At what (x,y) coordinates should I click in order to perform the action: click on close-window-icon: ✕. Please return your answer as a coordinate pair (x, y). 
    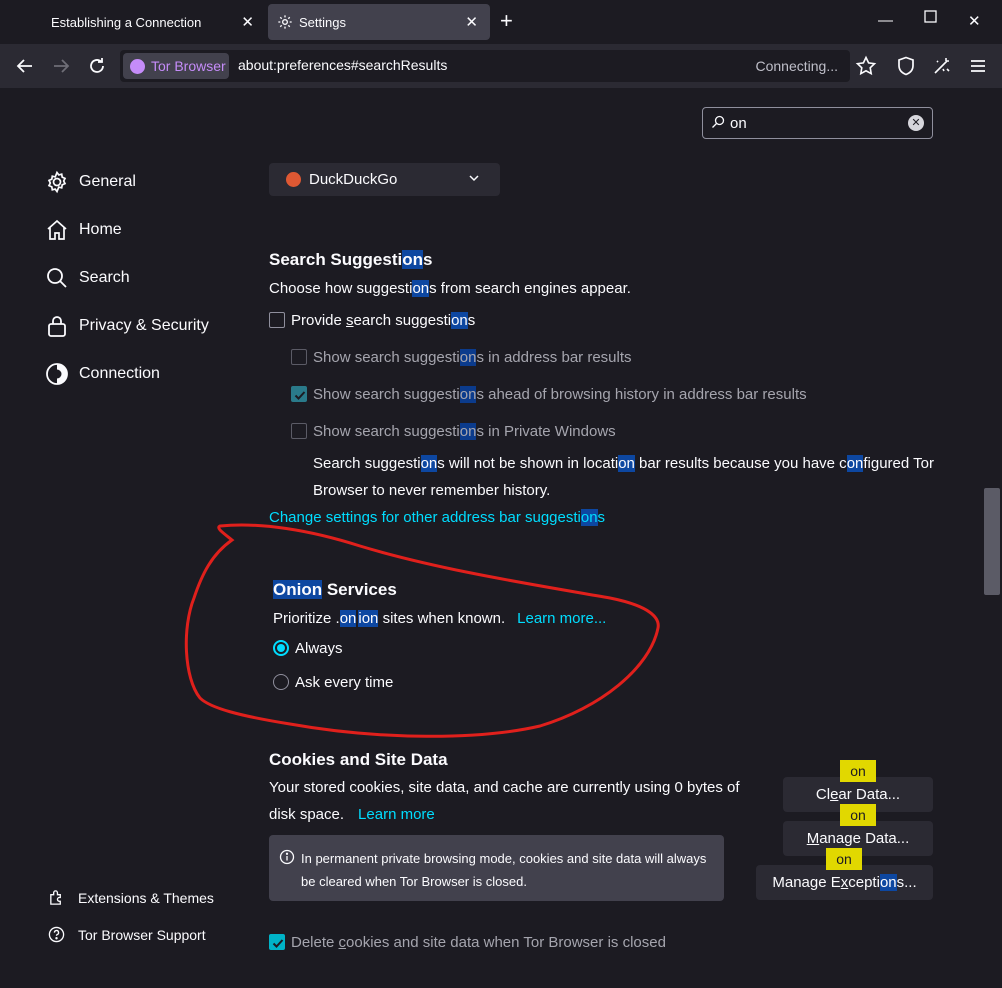
    Looking at the image, I should click on (974, 21).